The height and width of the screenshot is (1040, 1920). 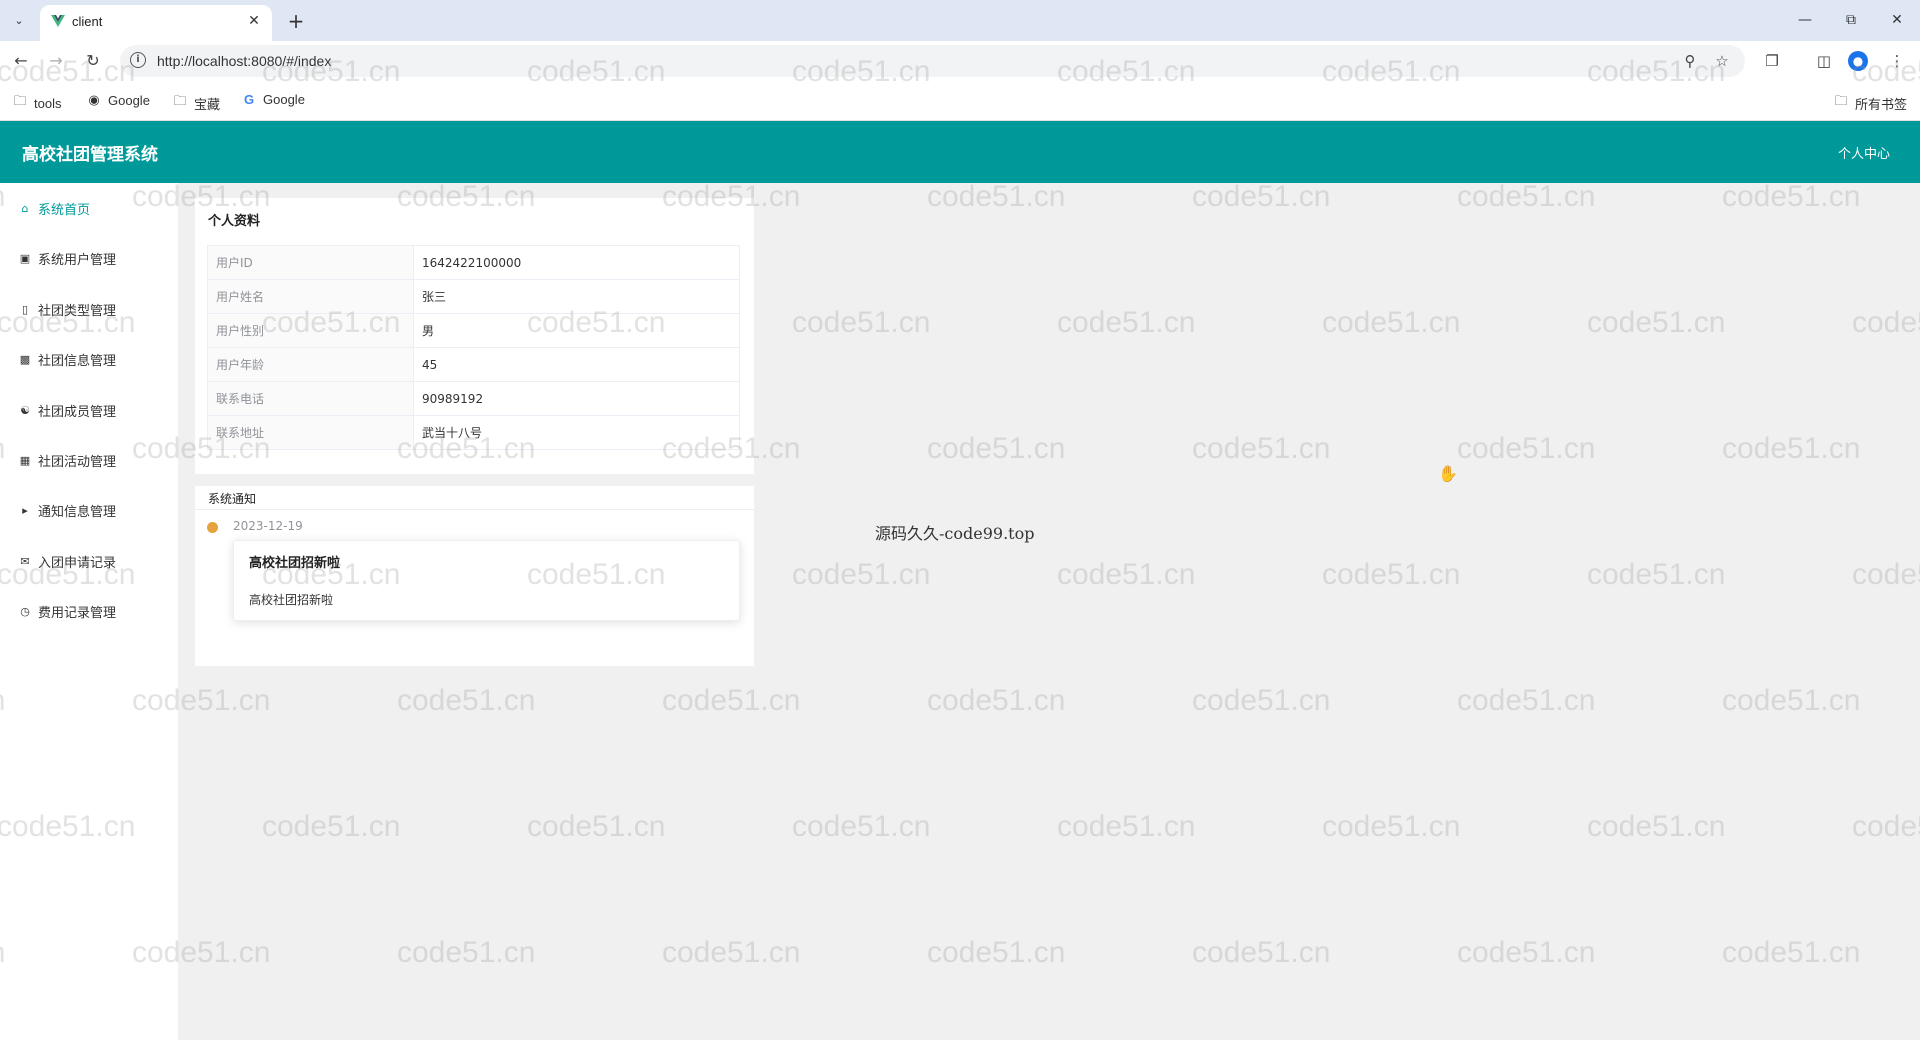 I want to click on google-icon: G, so click(x=249, y=99).